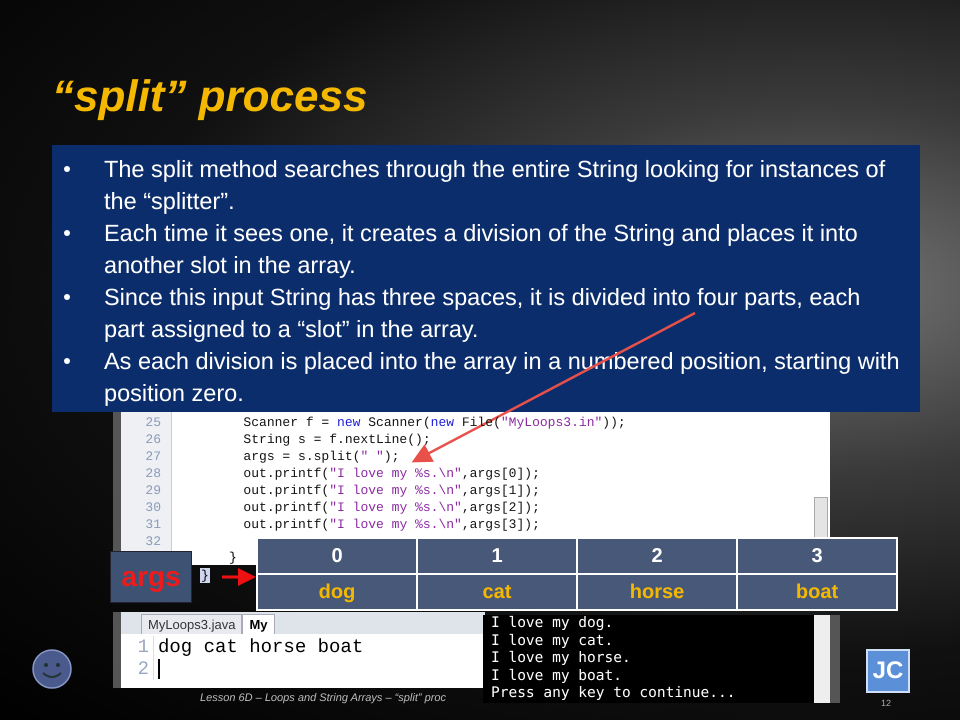 Image resolution: width=960 pixels, height=720 pixels. I want to click on text-line: dog cat horse boat, so click(261, 647).